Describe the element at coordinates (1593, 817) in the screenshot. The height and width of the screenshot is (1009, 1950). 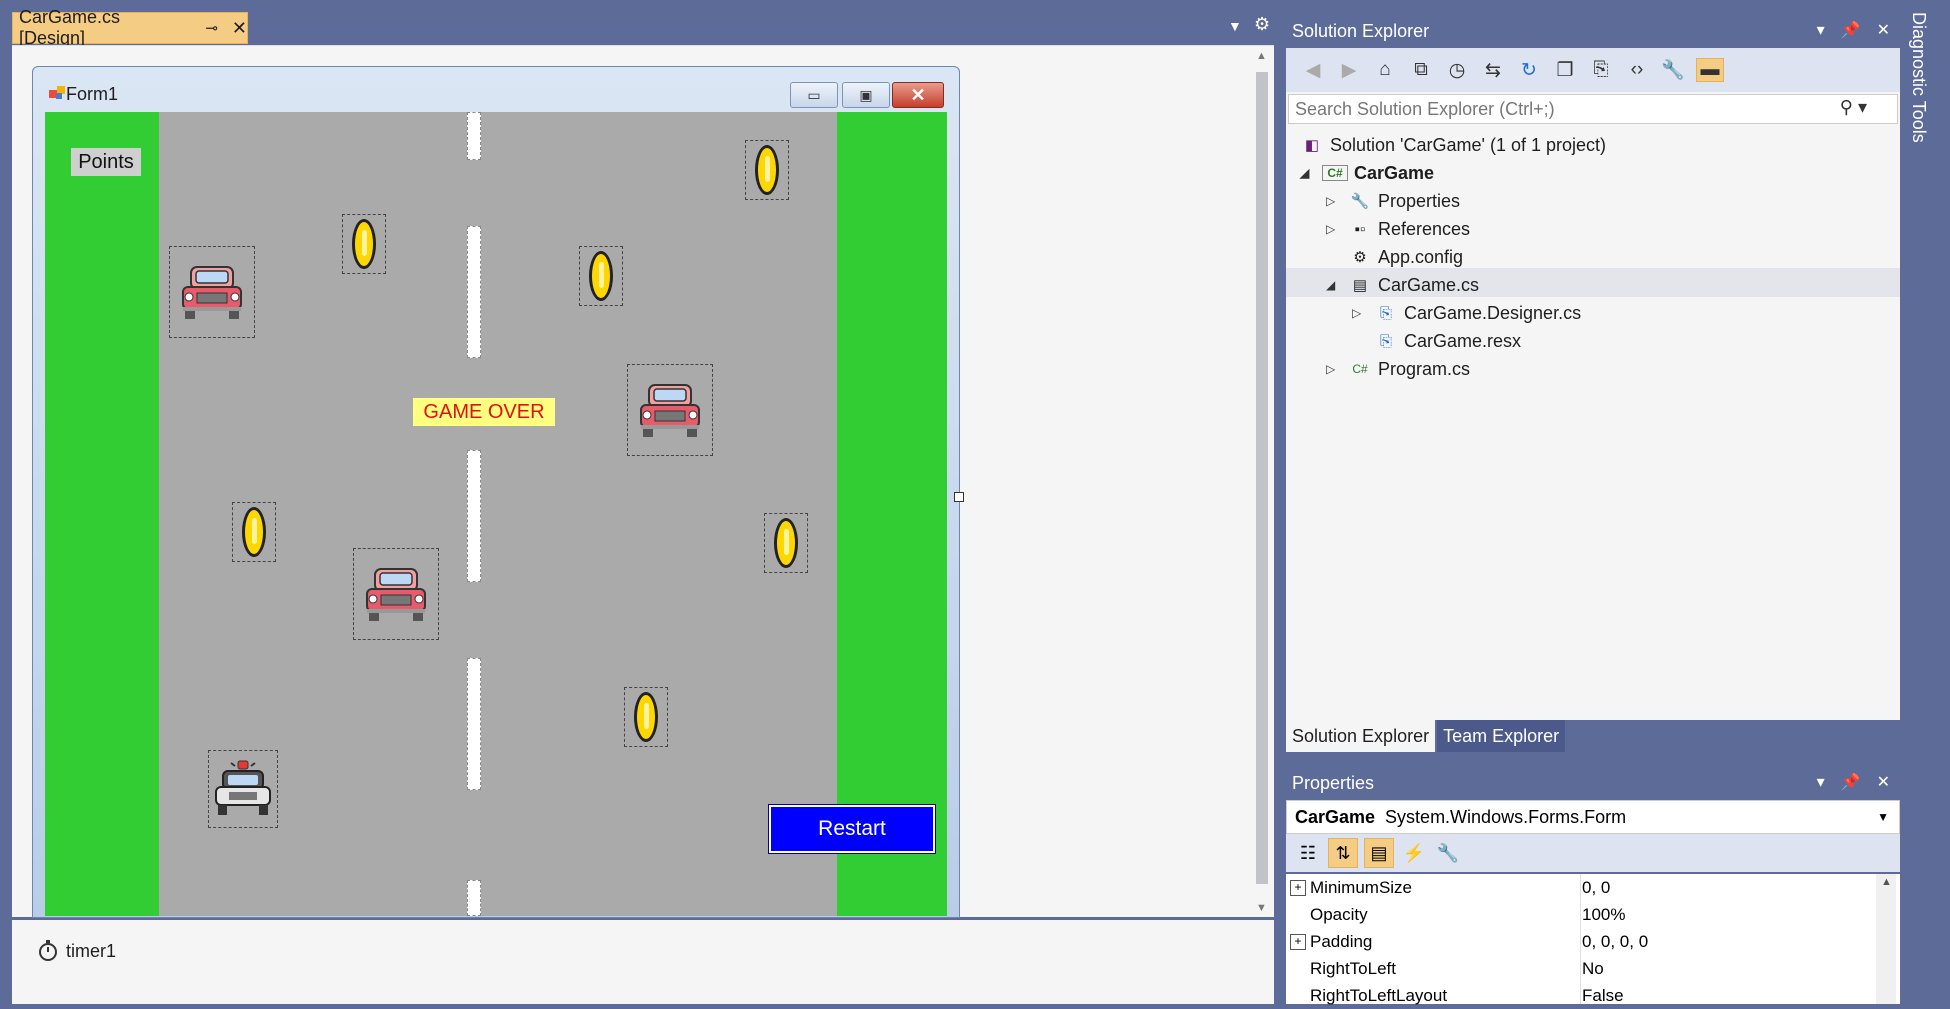
I see `properties-object-selector: CarGame System.Windows.Forms.Form ▼` at that location.